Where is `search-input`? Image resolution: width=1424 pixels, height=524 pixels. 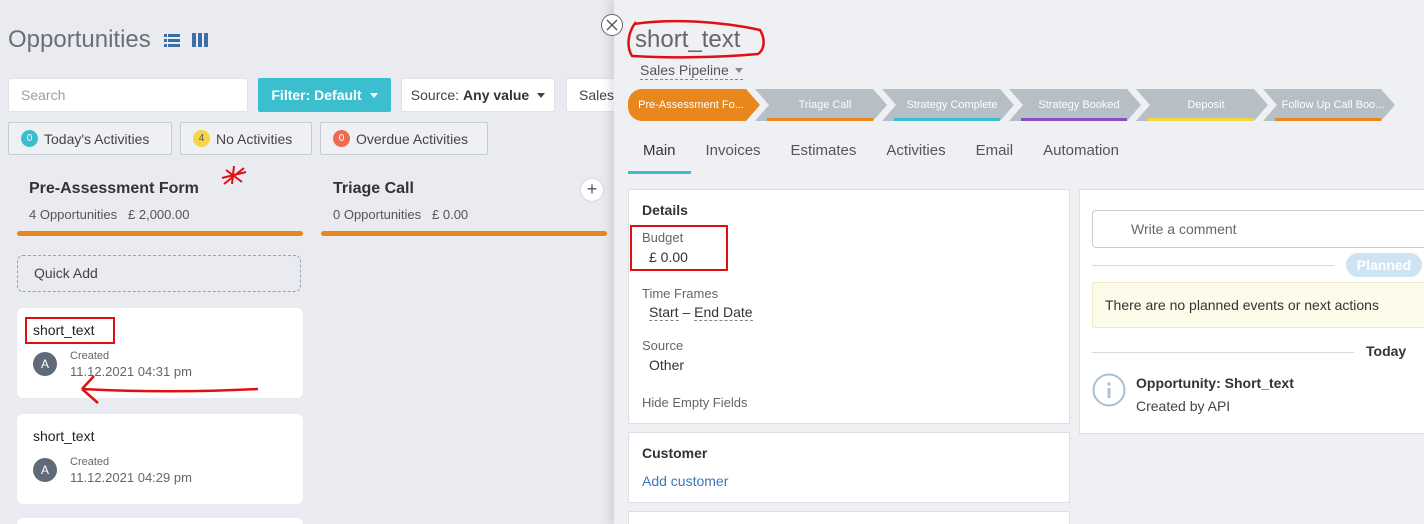 search-input is located at coordinates (128, 95).